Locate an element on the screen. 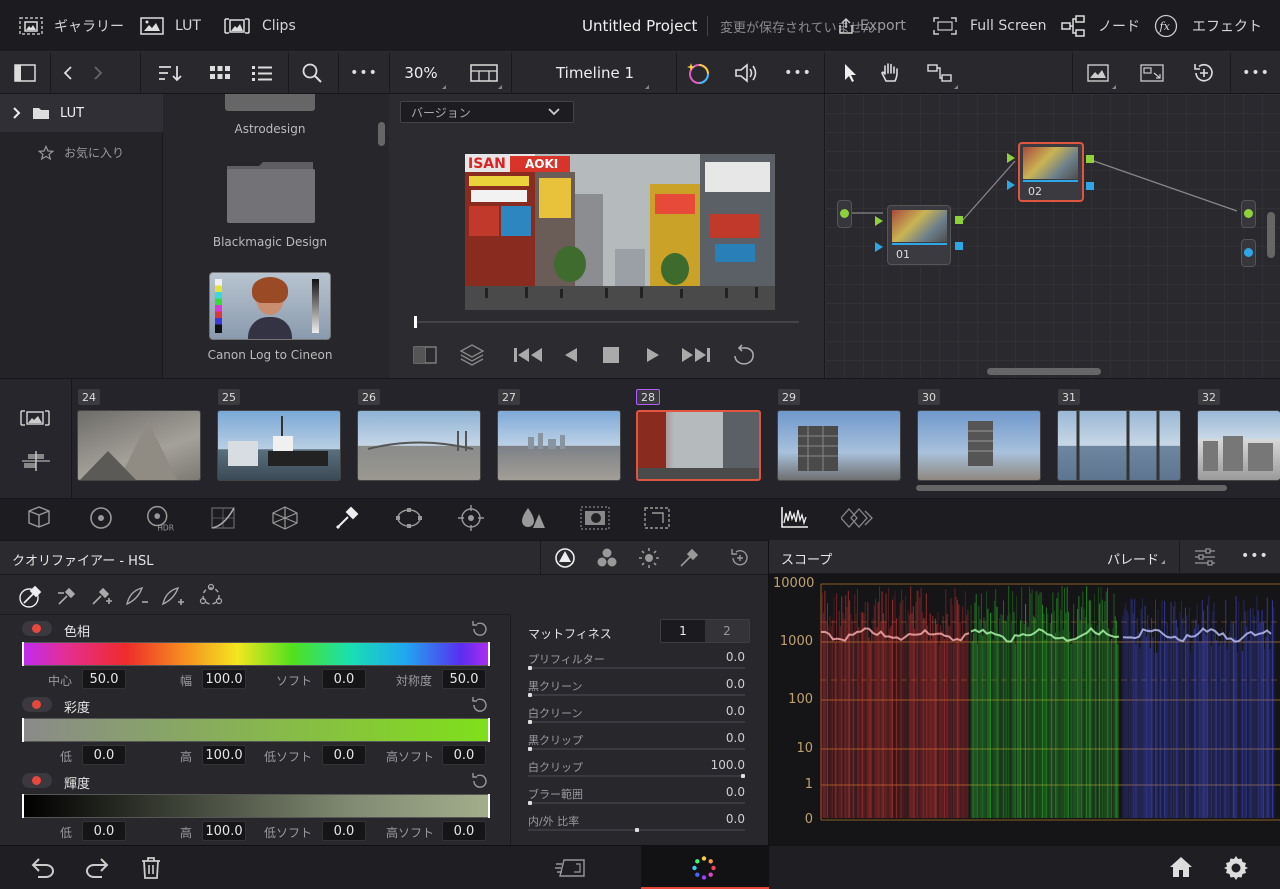 The width and height of the screenshot is (1280, 889). rgb-mode-button is located at coordinates (607, 558).